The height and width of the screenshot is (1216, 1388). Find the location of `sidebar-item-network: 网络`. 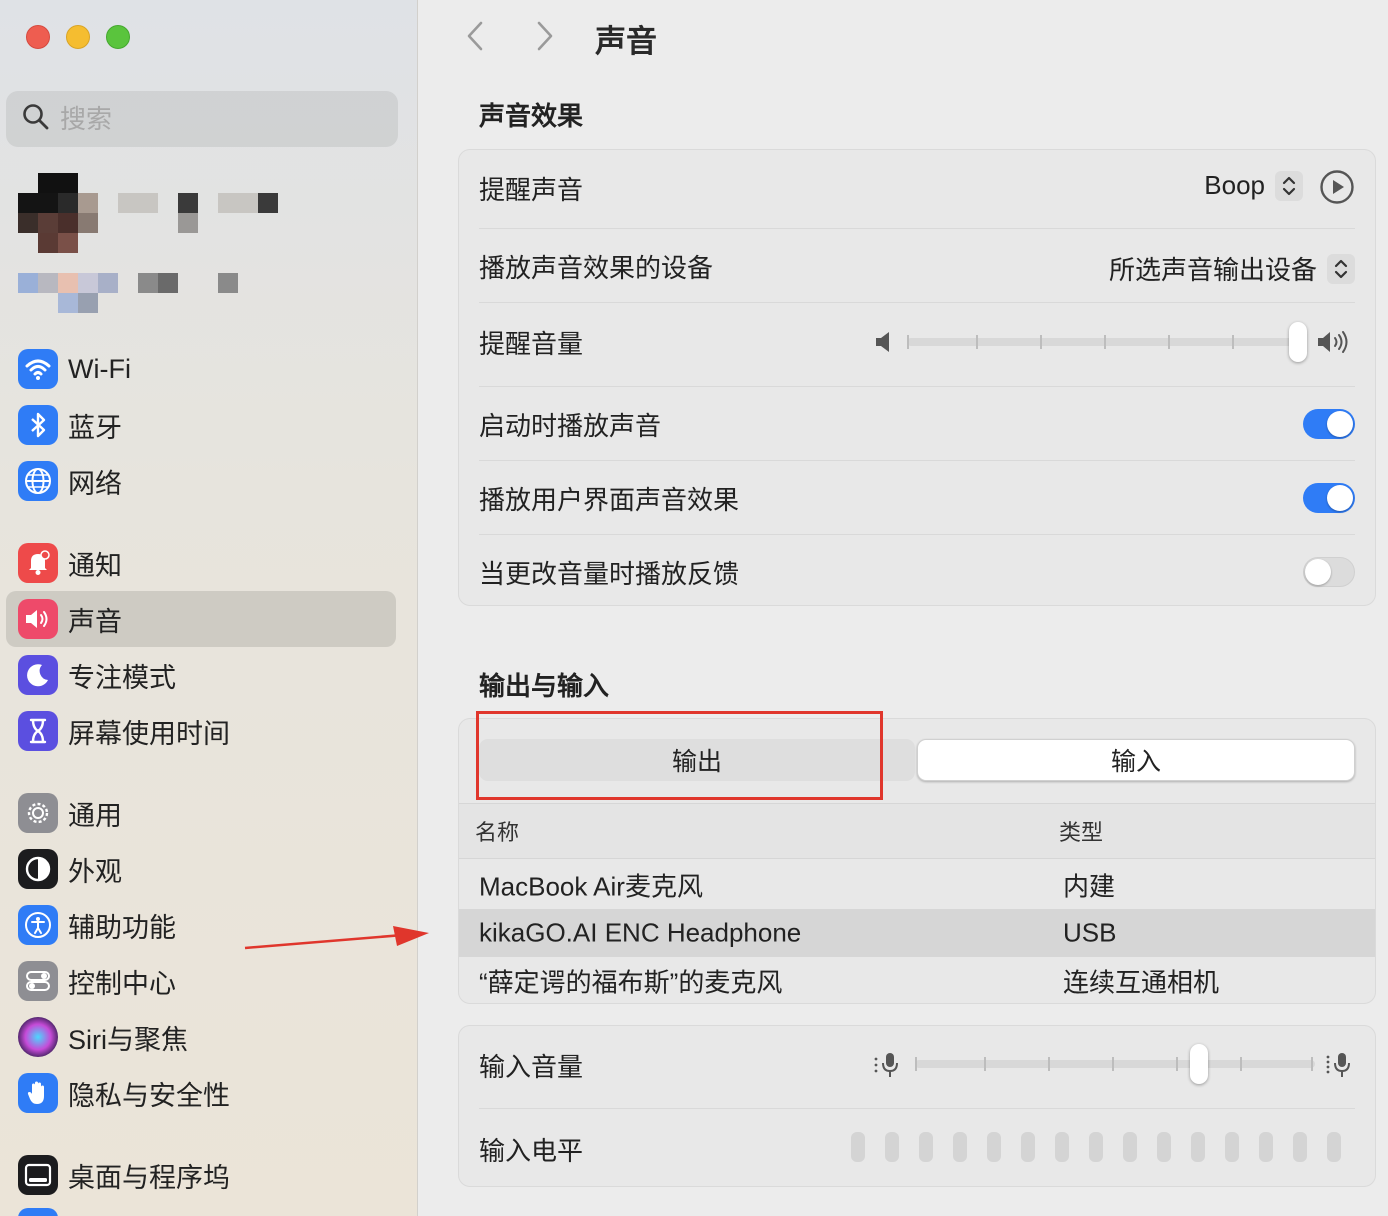

sidebar-item-network: 网络 is located at coordinates (201, 481).